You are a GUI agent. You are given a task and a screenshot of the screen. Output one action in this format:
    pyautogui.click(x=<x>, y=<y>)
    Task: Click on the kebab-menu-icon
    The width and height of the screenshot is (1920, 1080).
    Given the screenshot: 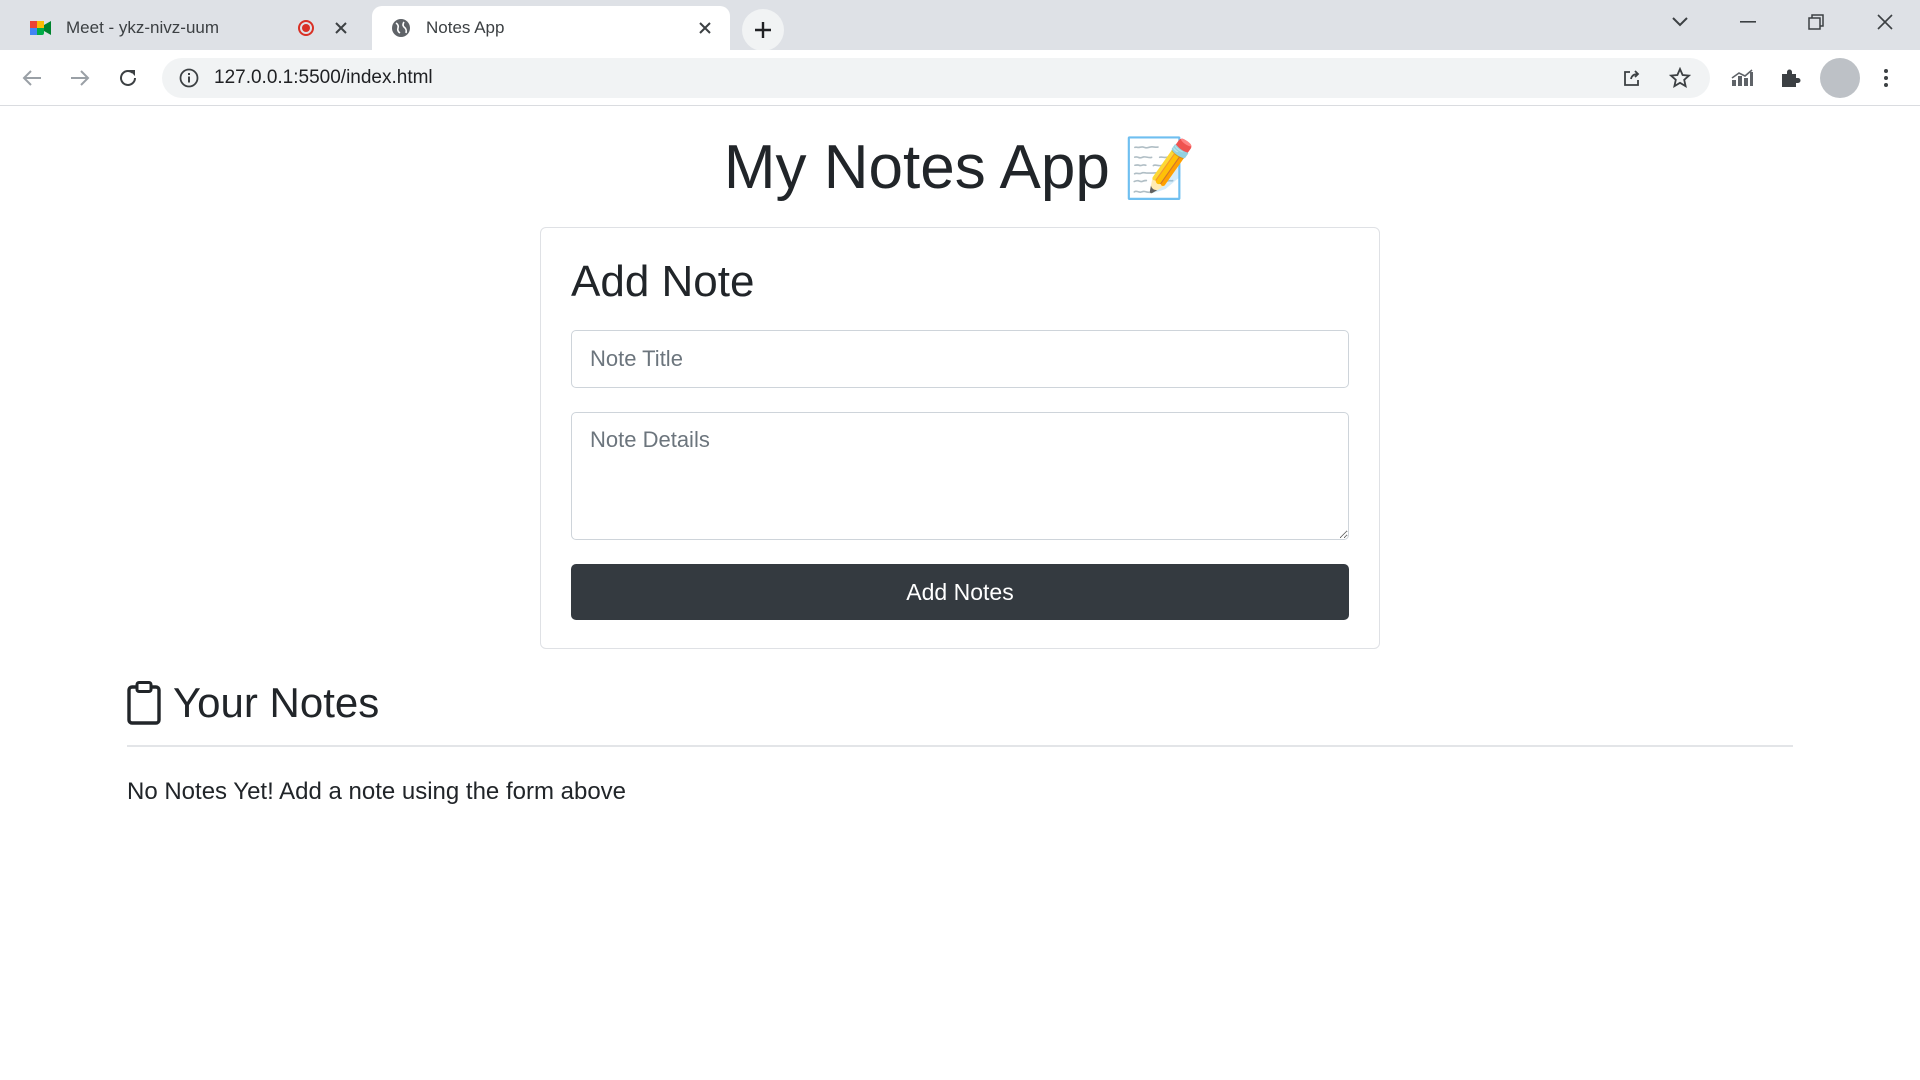 What is the action you would take?
    pyautogui.click(x=1886, y=78)
    